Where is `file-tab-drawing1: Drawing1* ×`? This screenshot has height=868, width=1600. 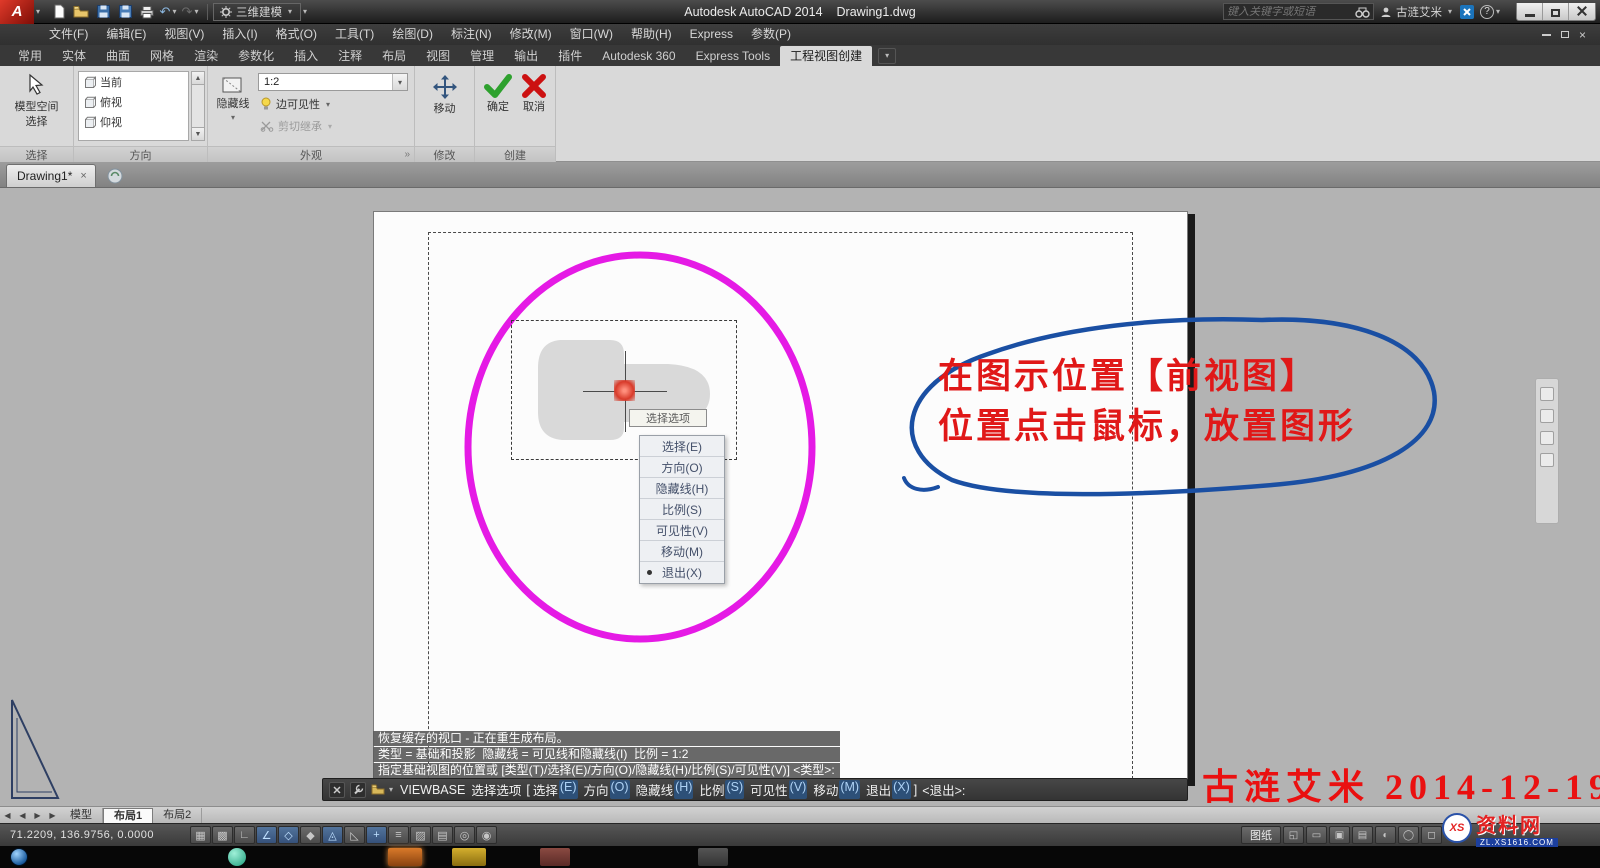 file-tab-drawing1: Drawing1* × is located at coordinates (51, 175).